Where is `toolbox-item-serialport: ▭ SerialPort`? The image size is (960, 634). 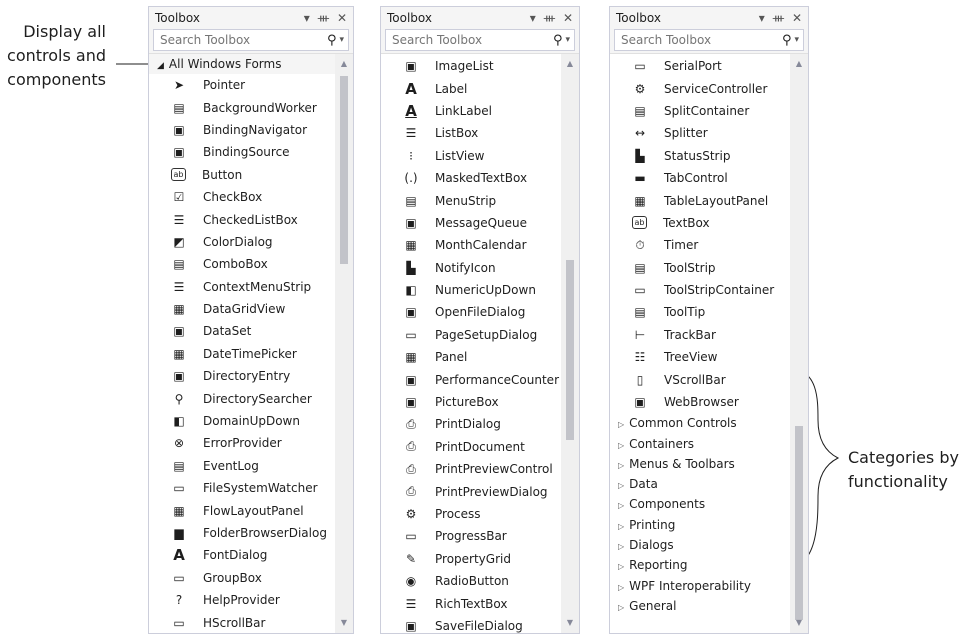 toolbox-item-serialport: ▭ SerialPort is located at coordinates (700, 66).